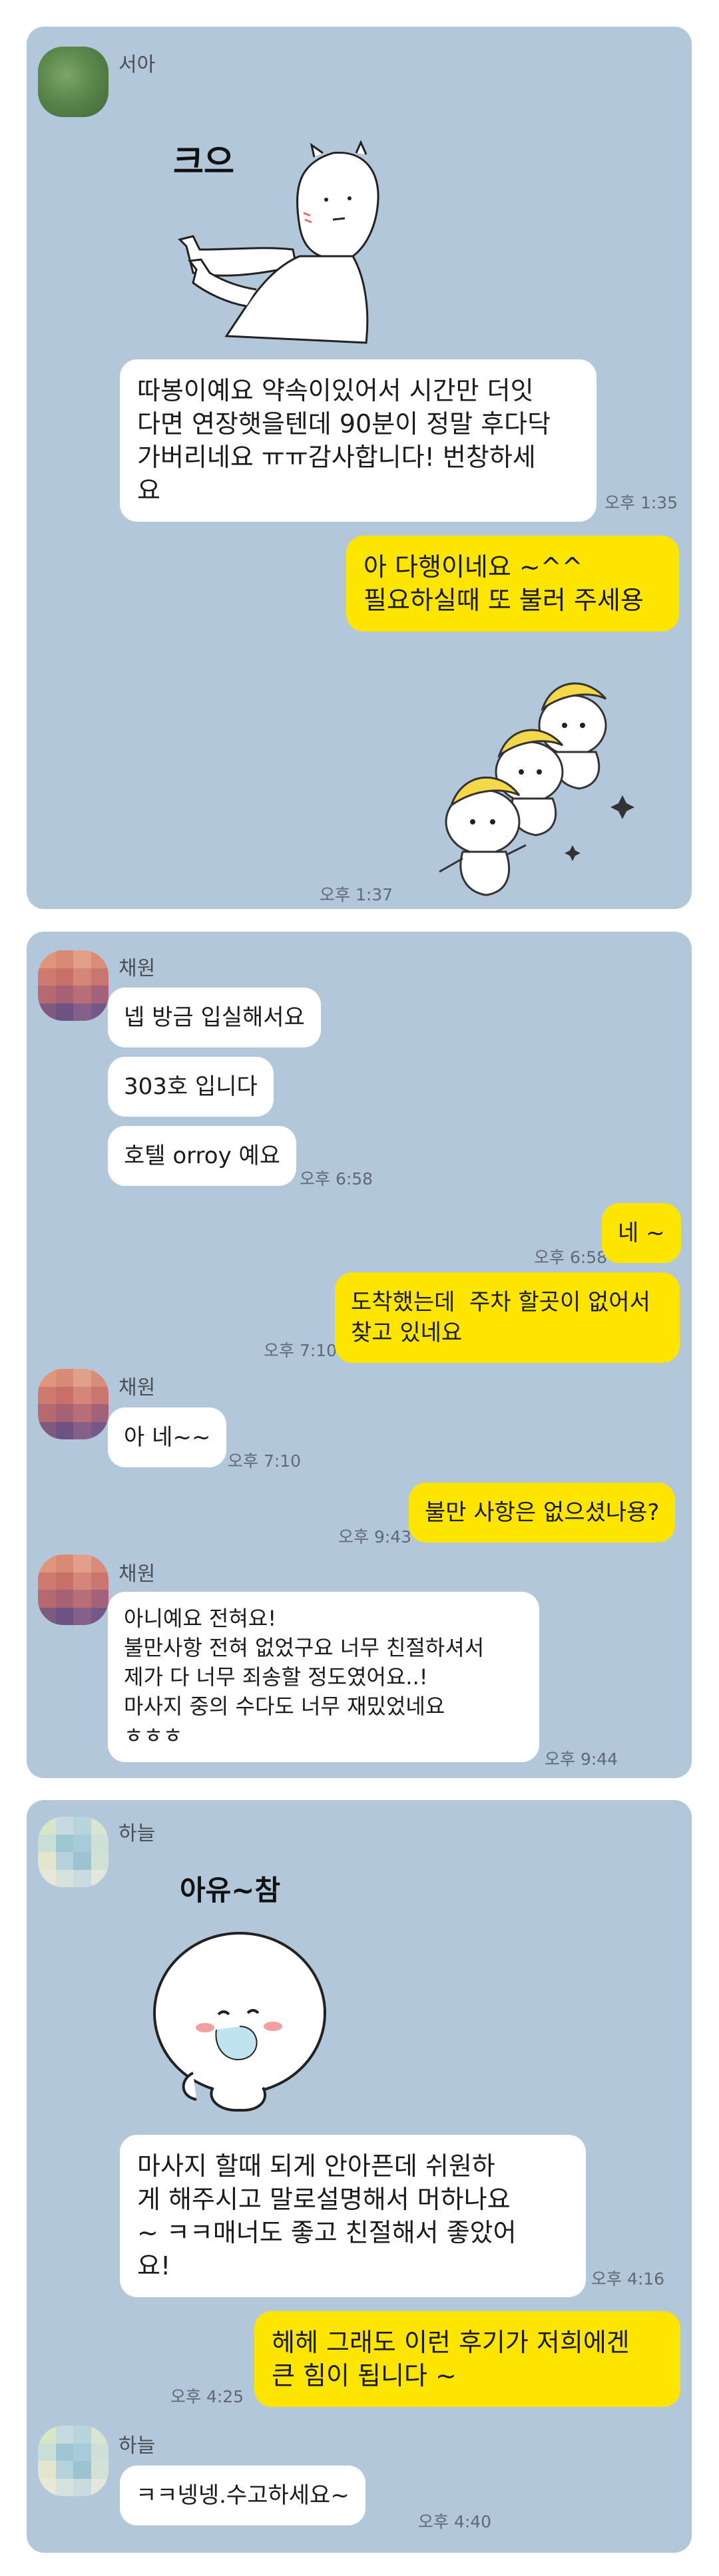  Describe the element at coordinates (375, 1537) in the screenshot. I see `message-time: 오후 9:43` at that location.